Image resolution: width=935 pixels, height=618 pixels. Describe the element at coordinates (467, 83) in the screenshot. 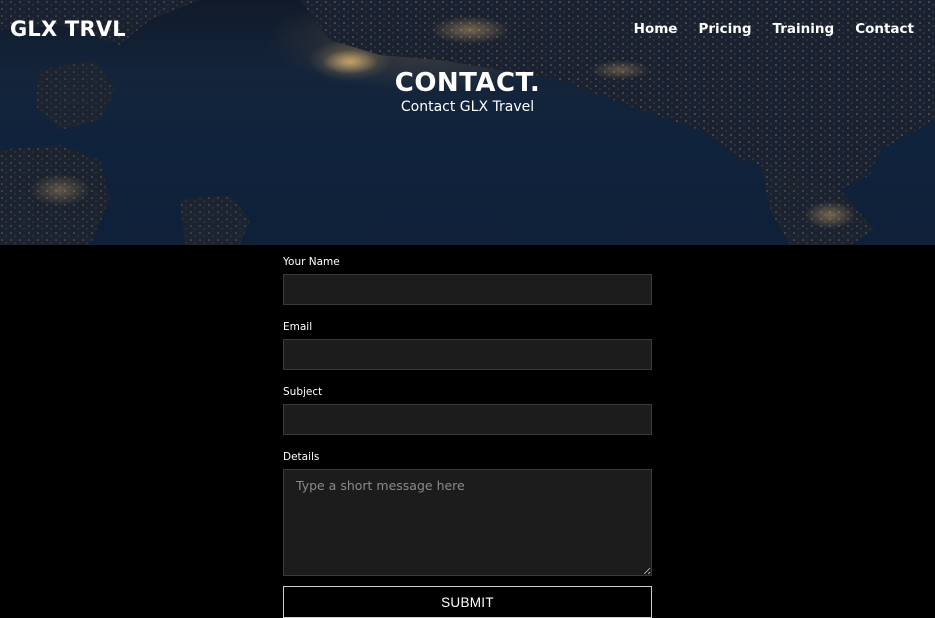

I see `page-title: CONTACT.` at that location.